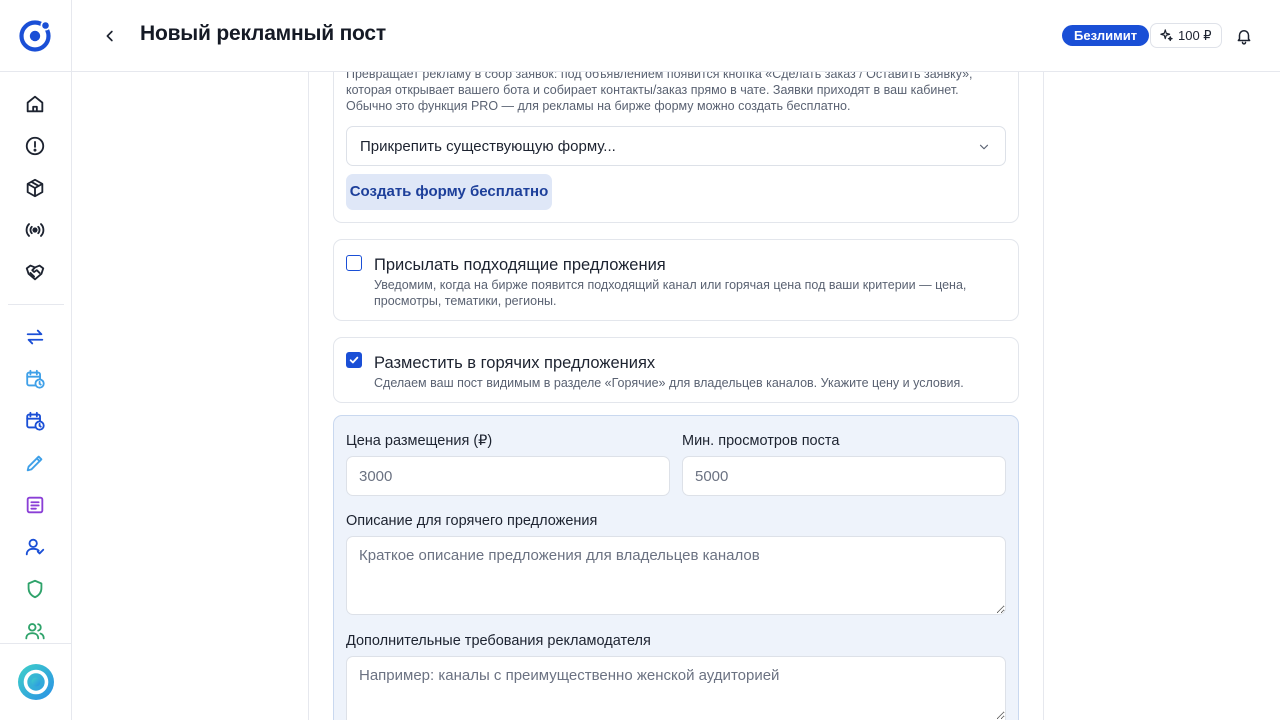  I want to click on chevron-left-icon, so click(109, 36).